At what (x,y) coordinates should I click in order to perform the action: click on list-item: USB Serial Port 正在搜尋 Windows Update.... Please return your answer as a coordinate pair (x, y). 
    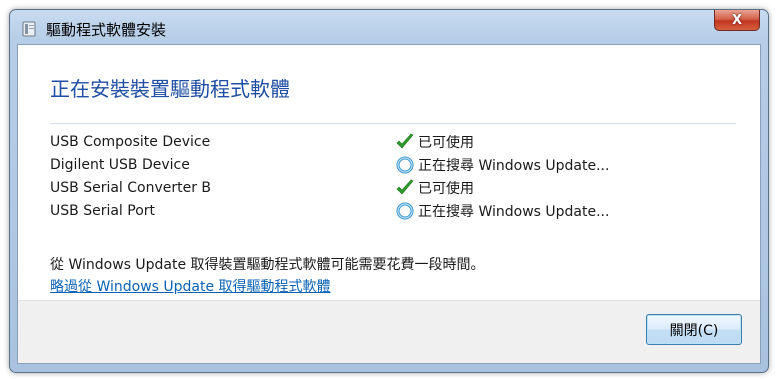
    Looking at the image, I should click on (393, 211).